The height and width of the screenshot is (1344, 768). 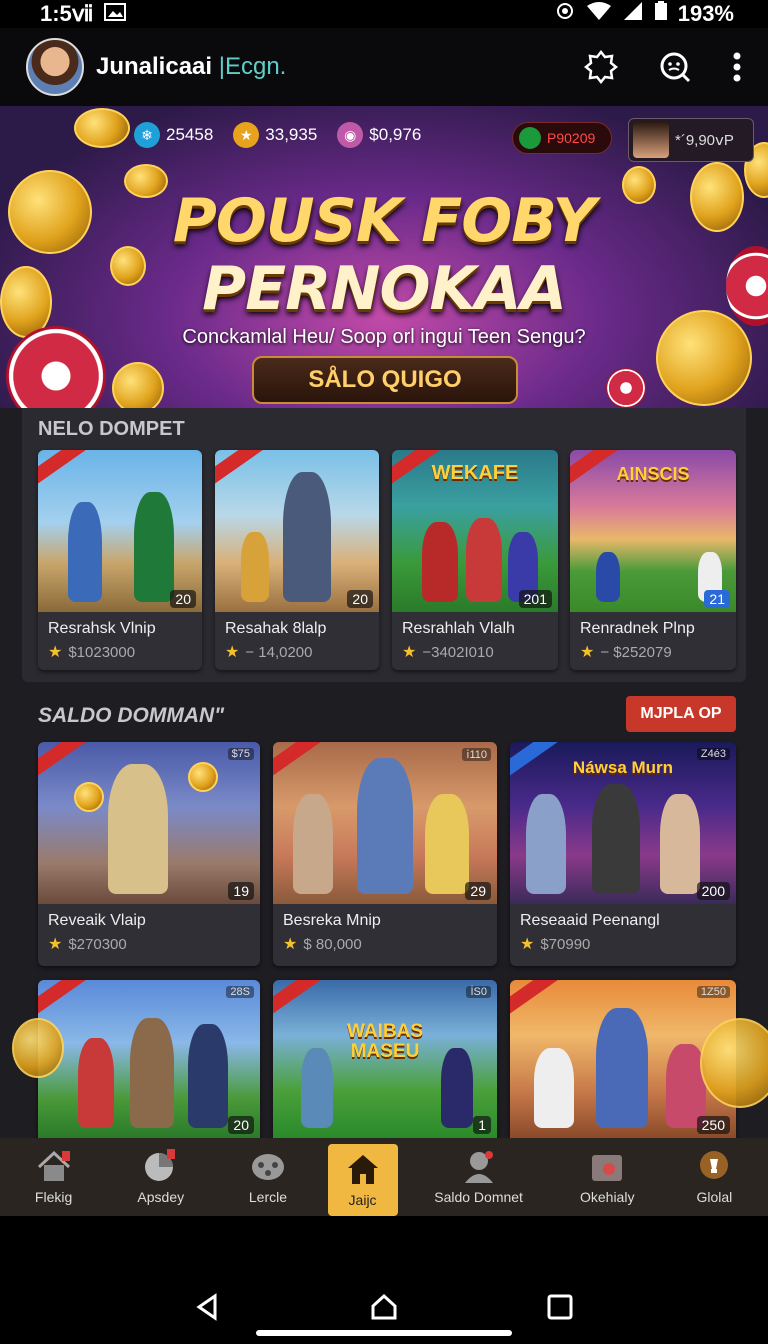 I want to click on avatar, so click(x=55, y=67).